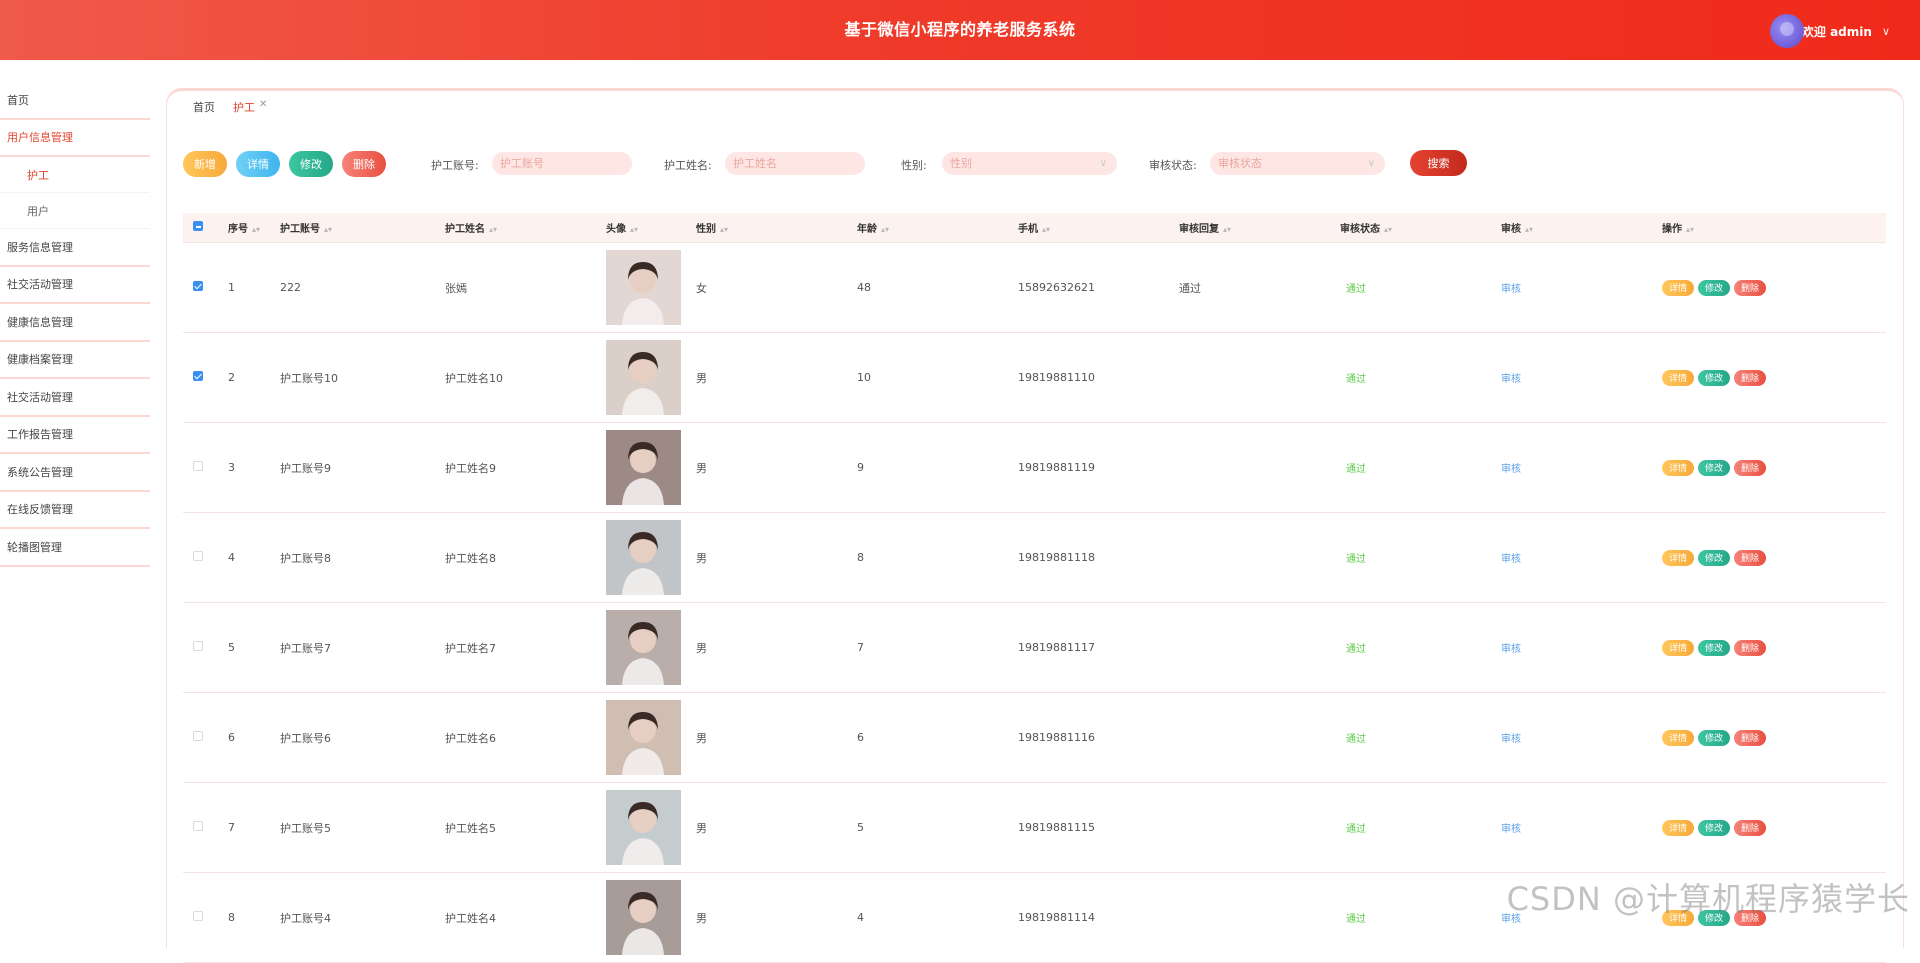 This screenshot has height=963, width=1920. What do you see at coordinates (1034, 288) in the screenshot?
I see `table-row: 1222张嫣女4815892632621通过通过审核详情修改删除` at bounding box center [1034, 288].